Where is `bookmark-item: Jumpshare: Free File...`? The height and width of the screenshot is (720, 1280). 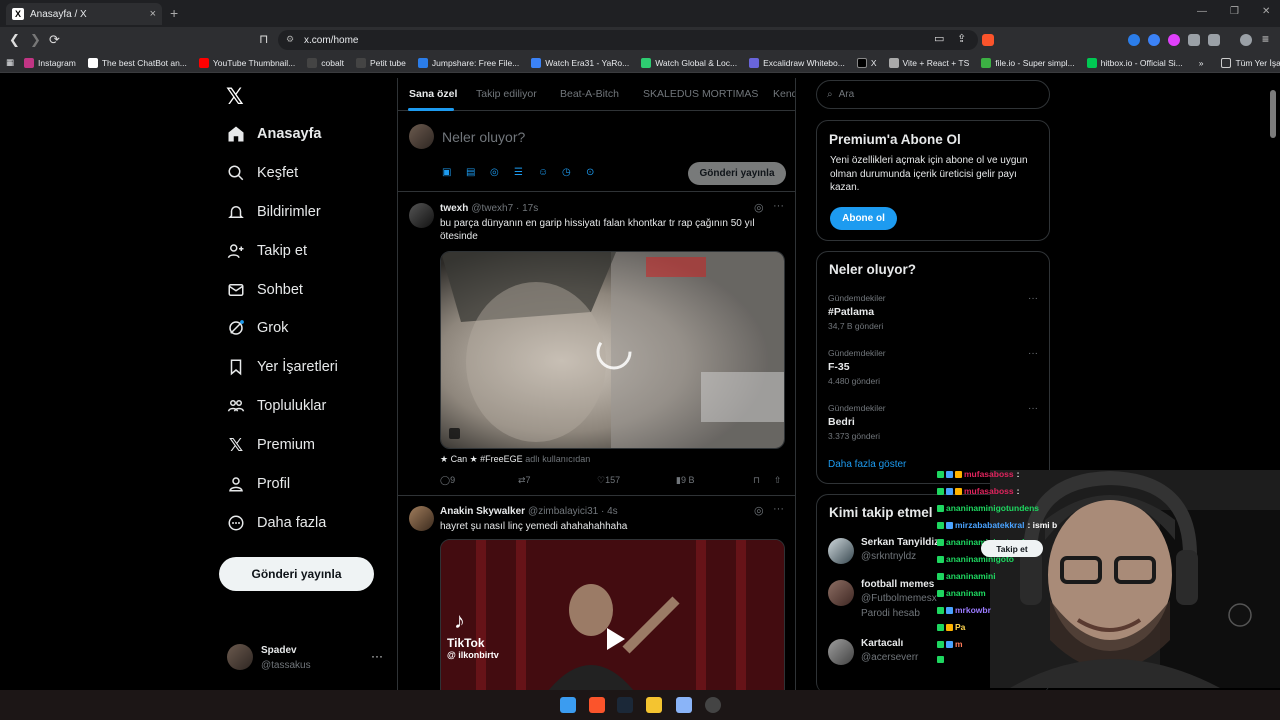 bookmark-item: Jumpshare: Free File... is located at coordinates (468, 62).